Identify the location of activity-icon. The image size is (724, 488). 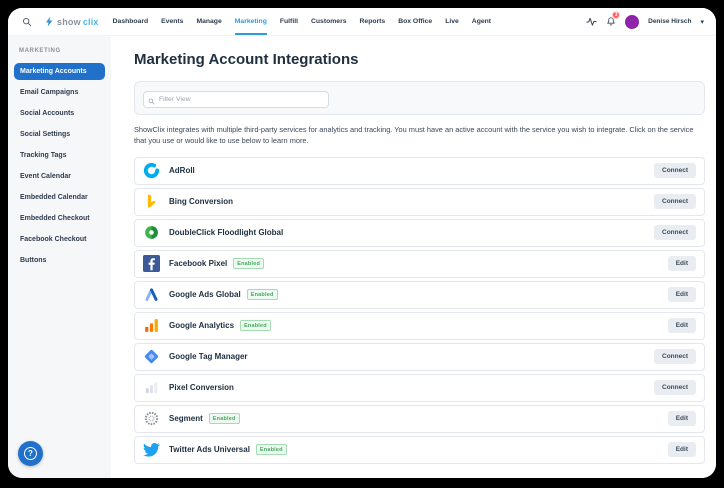
(591, 21).